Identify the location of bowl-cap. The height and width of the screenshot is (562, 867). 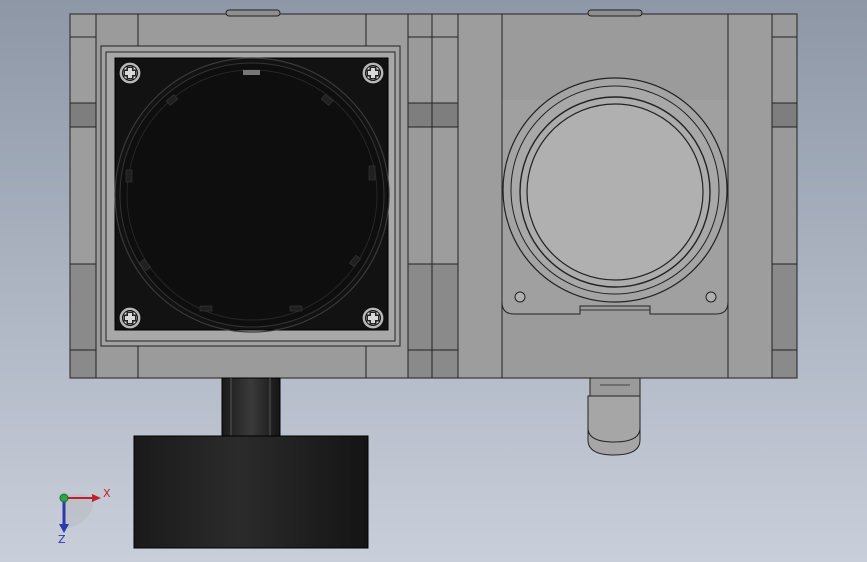
(615, 192).